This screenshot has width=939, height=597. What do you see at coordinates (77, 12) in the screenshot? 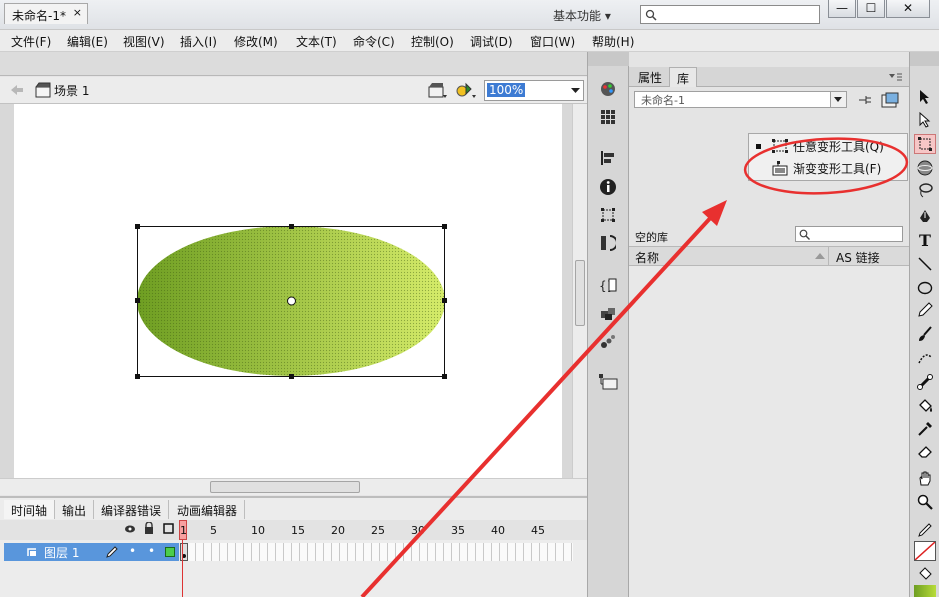
I see `tab-close-button: ×` at bounding box center [77, 12].